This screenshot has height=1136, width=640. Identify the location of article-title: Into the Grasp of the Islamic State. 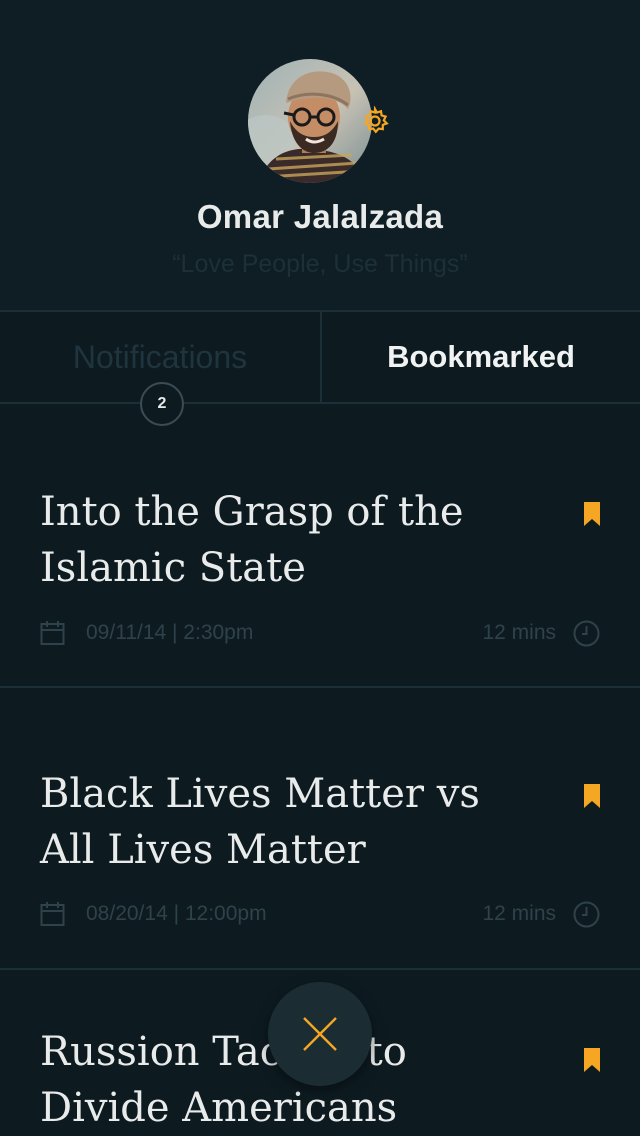
(290, 540).